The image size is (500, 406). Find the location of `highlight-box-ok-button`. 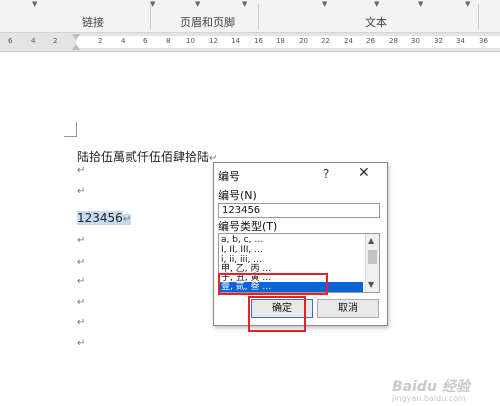

highlight-box-ok-button is located at coordinates (277, 314).